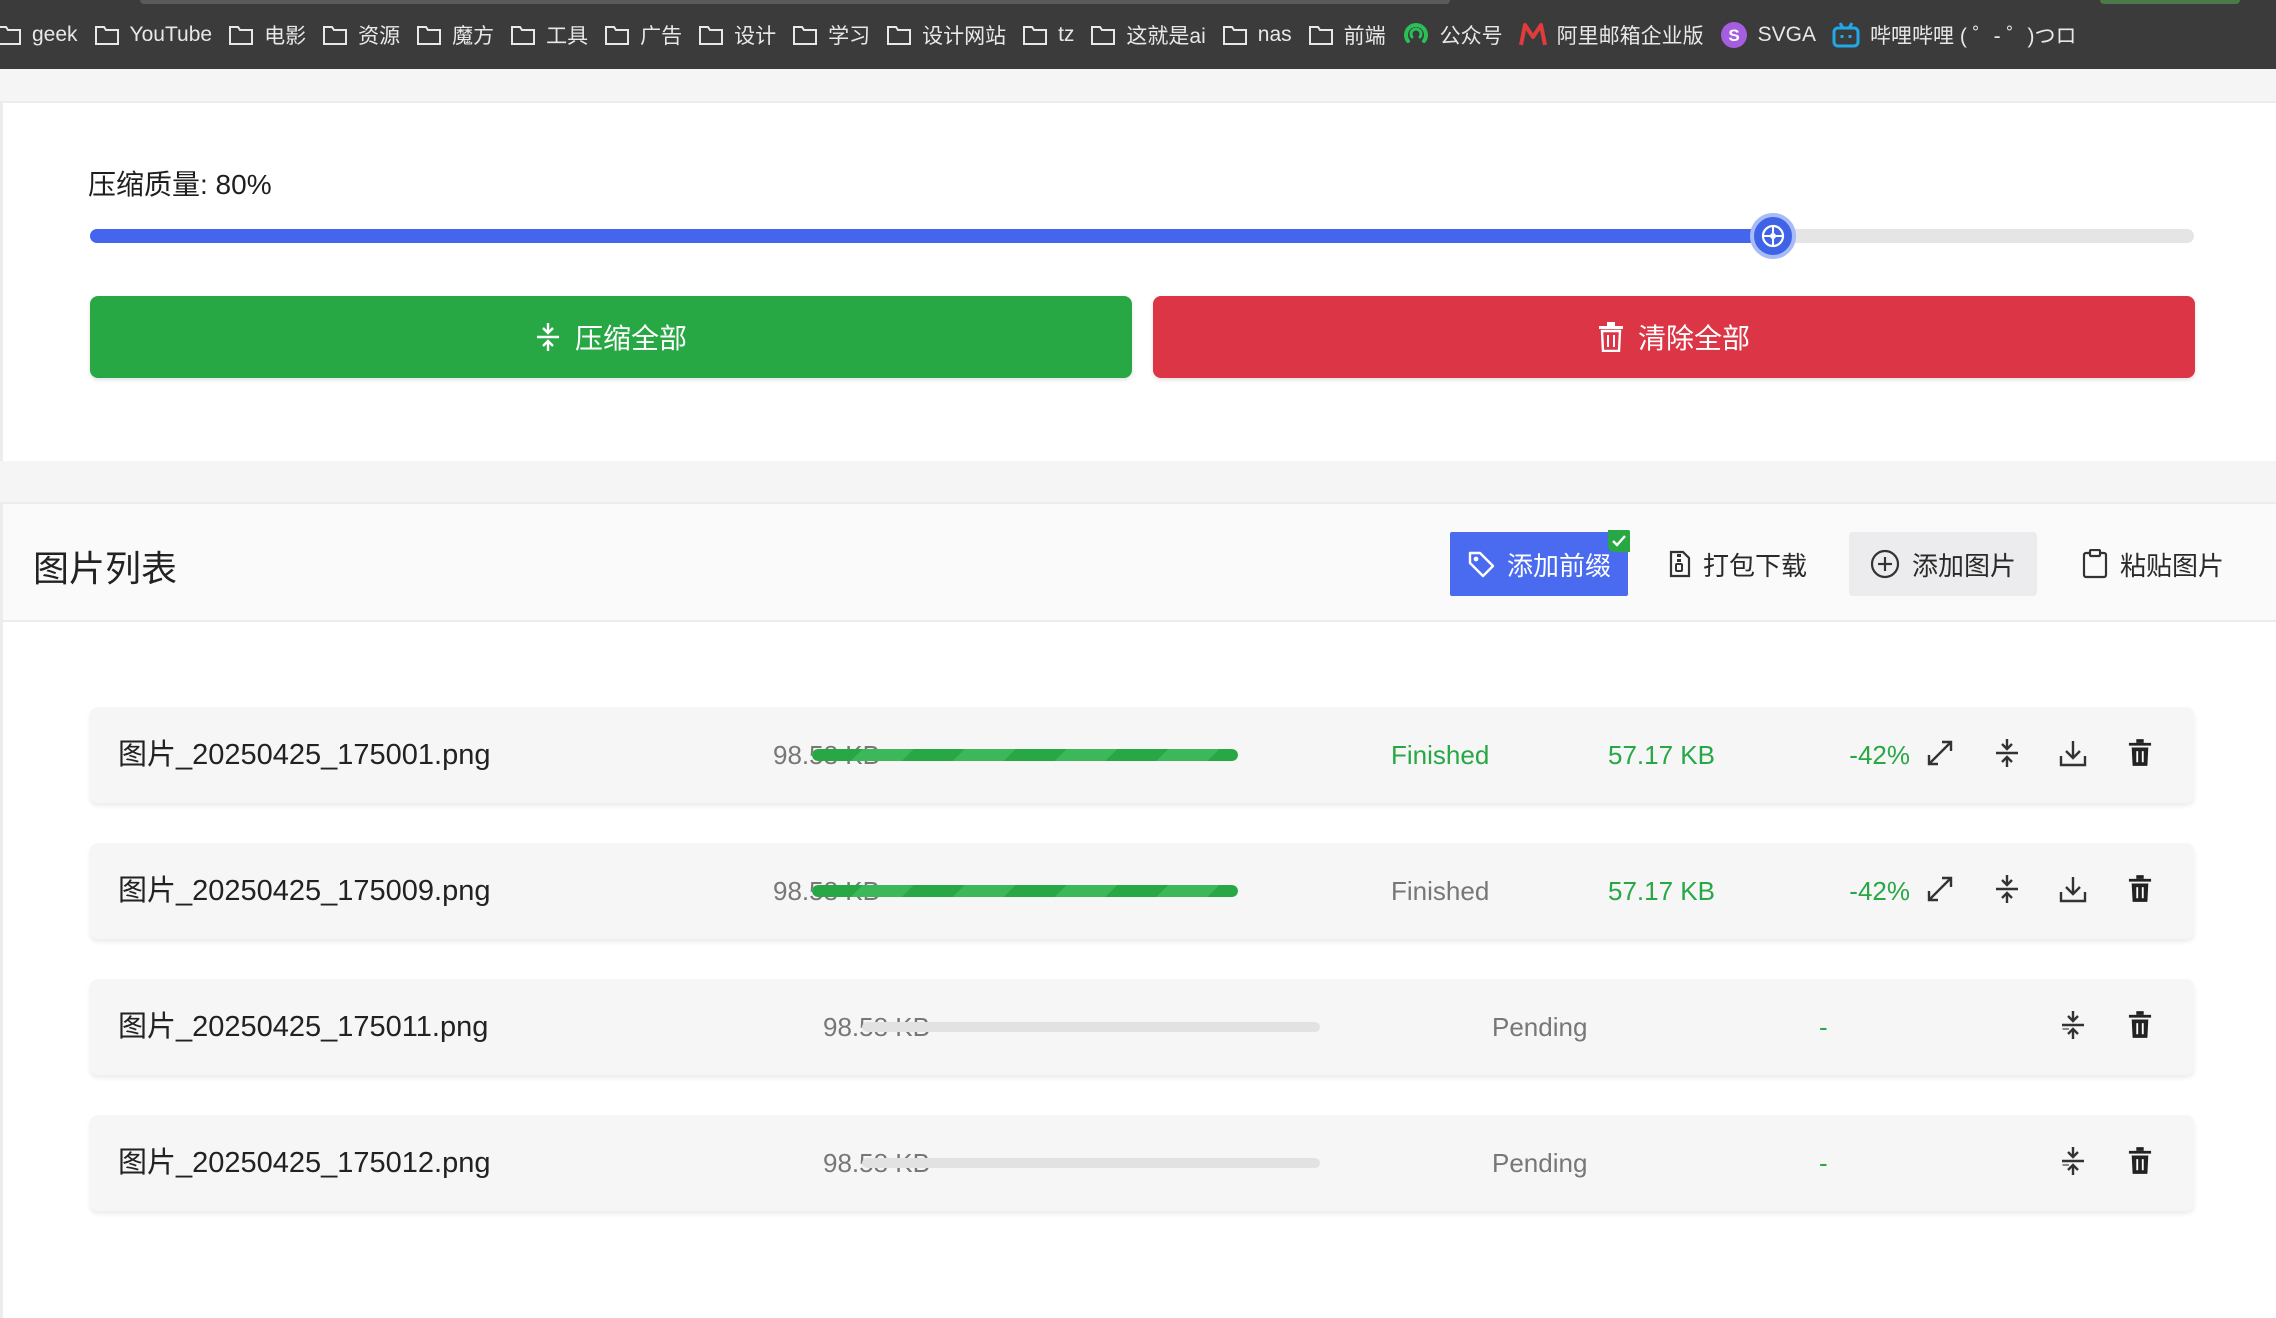 The width and height of the screenshot is (2276, 1318). I want to click on tag-icon, so click(1481, 564).